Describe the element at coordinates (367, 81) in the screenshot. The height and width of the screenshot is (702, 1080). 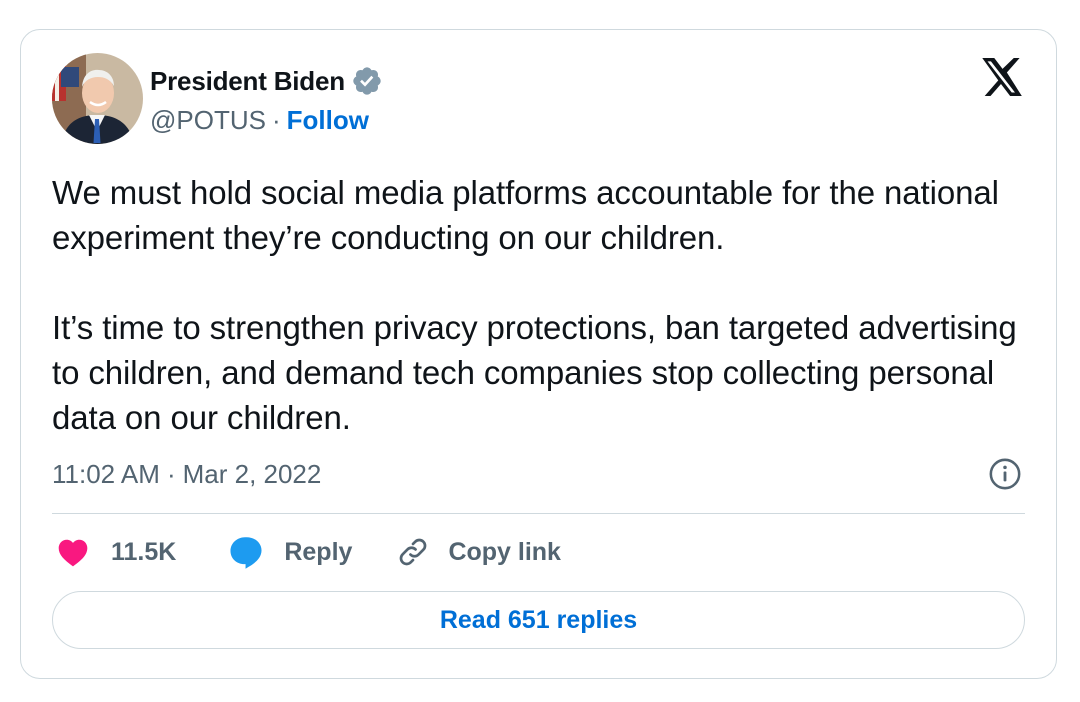
I see `verified-badge-icon` at that location.